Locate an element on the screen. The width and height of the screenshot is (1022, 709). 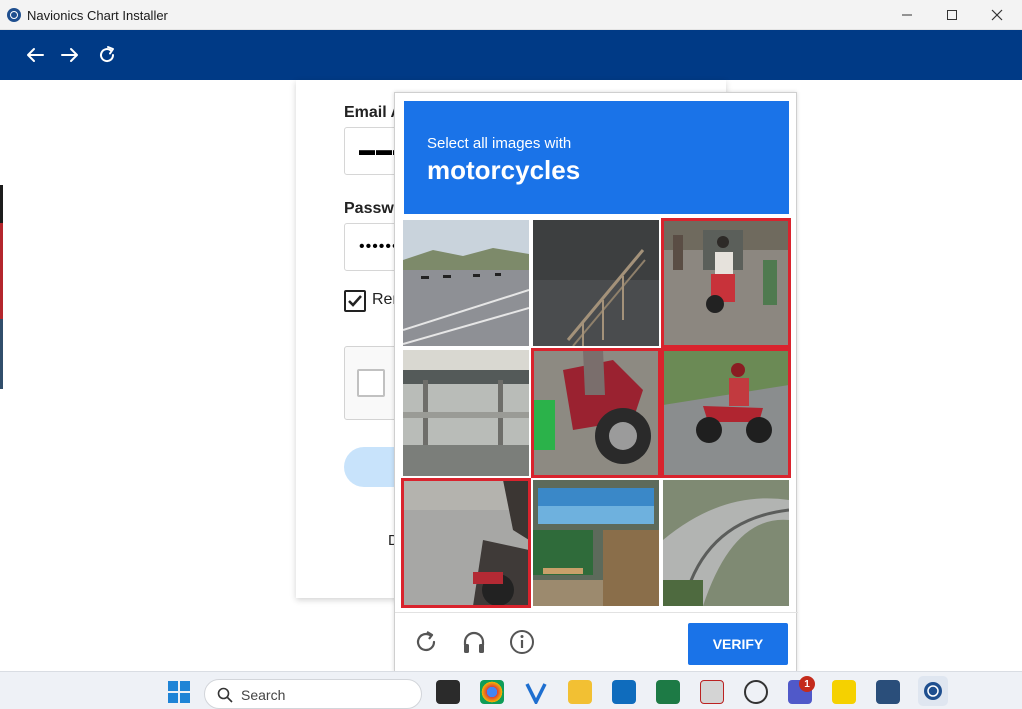
browser-app-icon is located at coordinates (756, 692).